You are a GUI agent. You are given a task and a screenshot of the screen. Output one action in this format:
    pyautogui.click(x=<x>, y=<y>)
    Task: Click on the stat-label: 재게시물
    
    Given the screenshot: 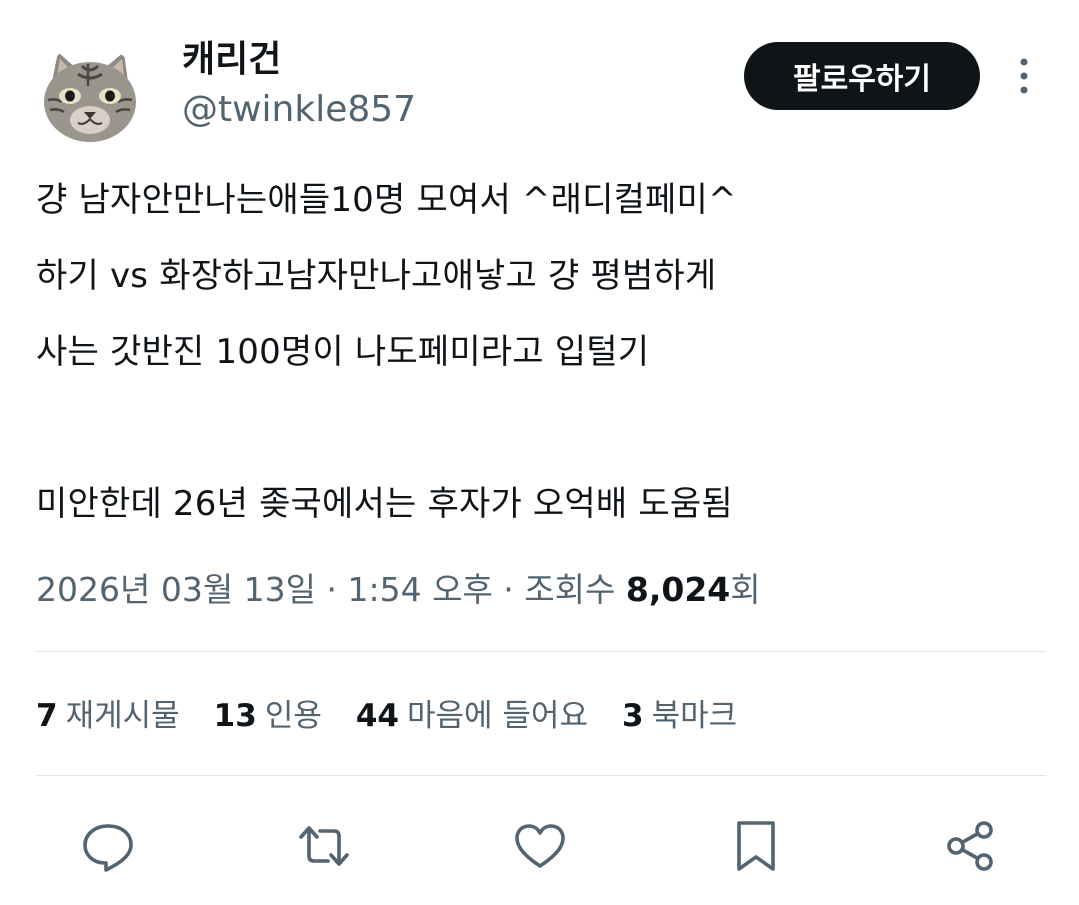 What is the action you would take?
    pyautogui.click(x=122, y=716)
    